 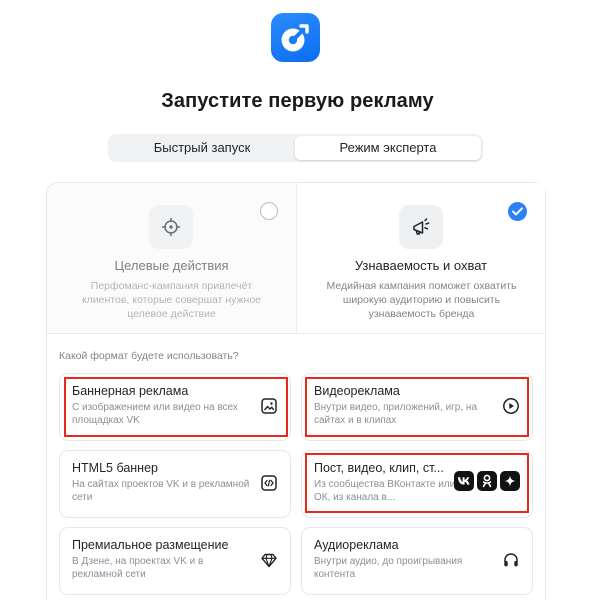 I want to click on goal-checkmark-selected, so click(x=517, y=211).